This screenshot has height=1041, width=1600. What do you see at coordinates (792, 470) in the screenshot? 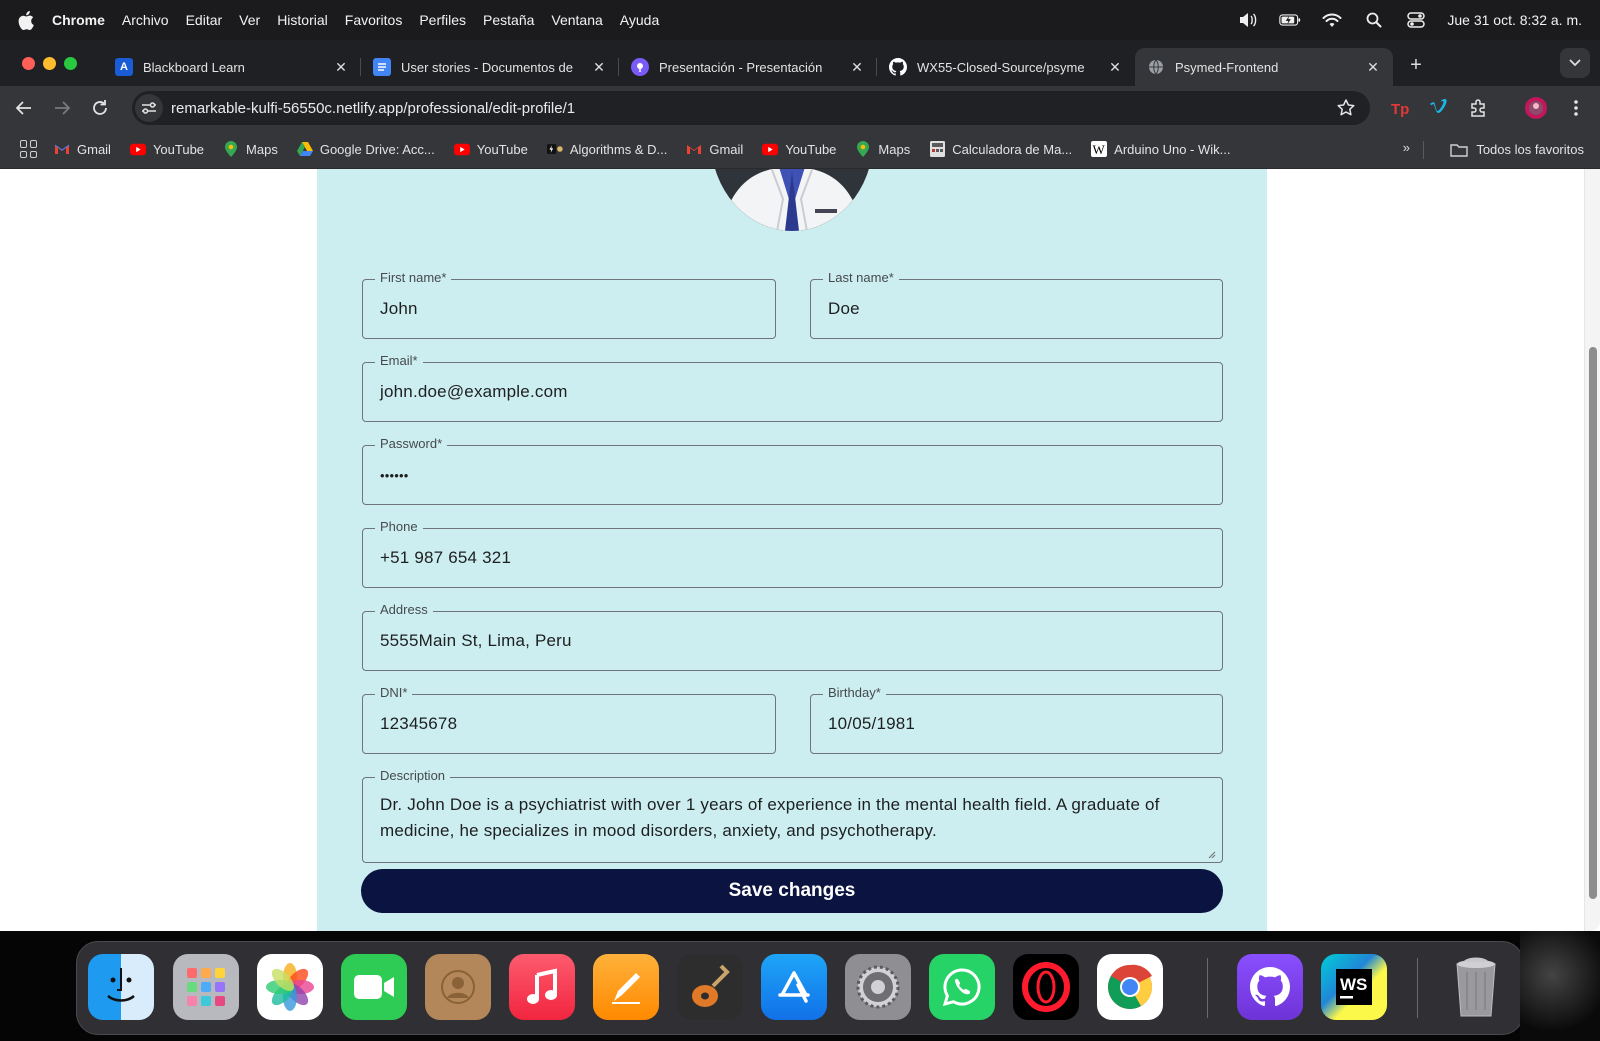
I see `password-field: Password* ••••••` at bounding box center [792, 470].